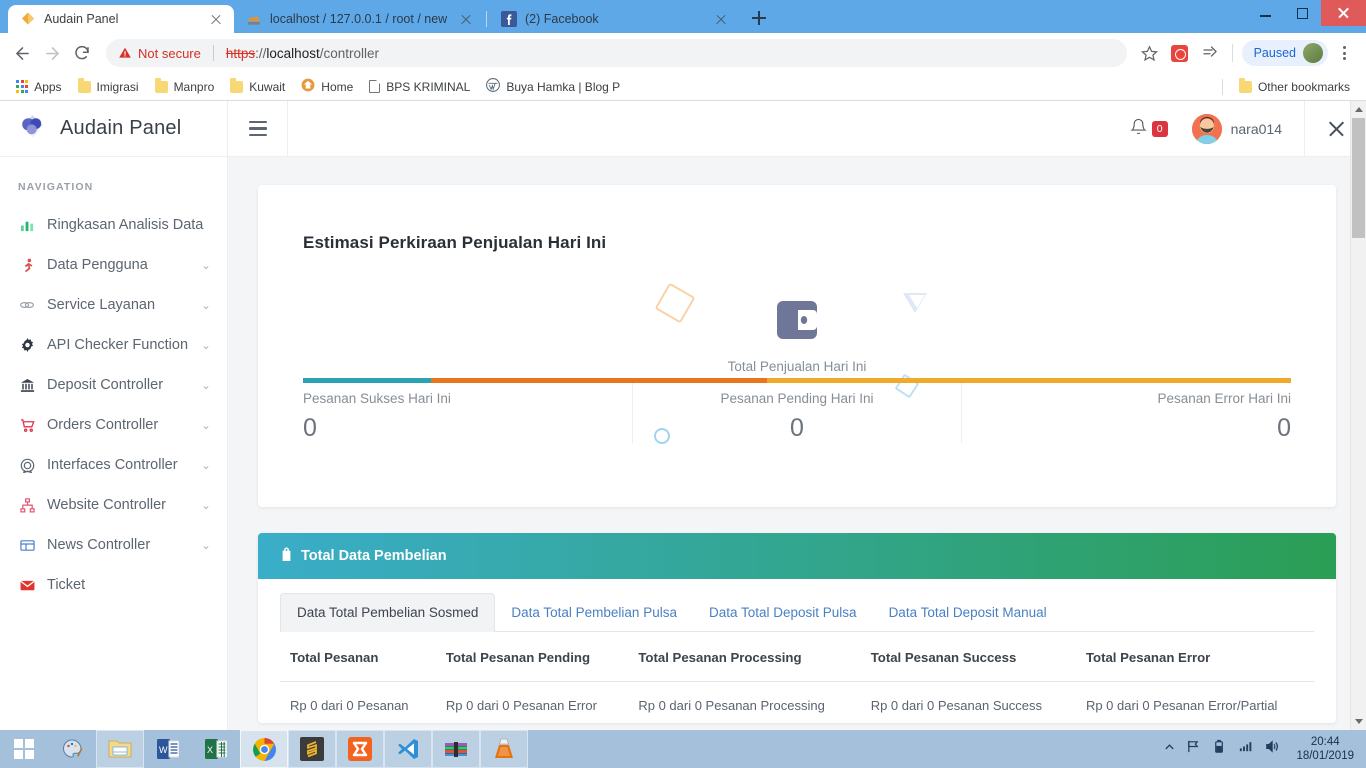 The height and width of the screenshot is (768, 1366). What do you see at coordinates (1358, 415) in the screenshot?
I see `page-scrollbar` at bounding box center [1358, 415].